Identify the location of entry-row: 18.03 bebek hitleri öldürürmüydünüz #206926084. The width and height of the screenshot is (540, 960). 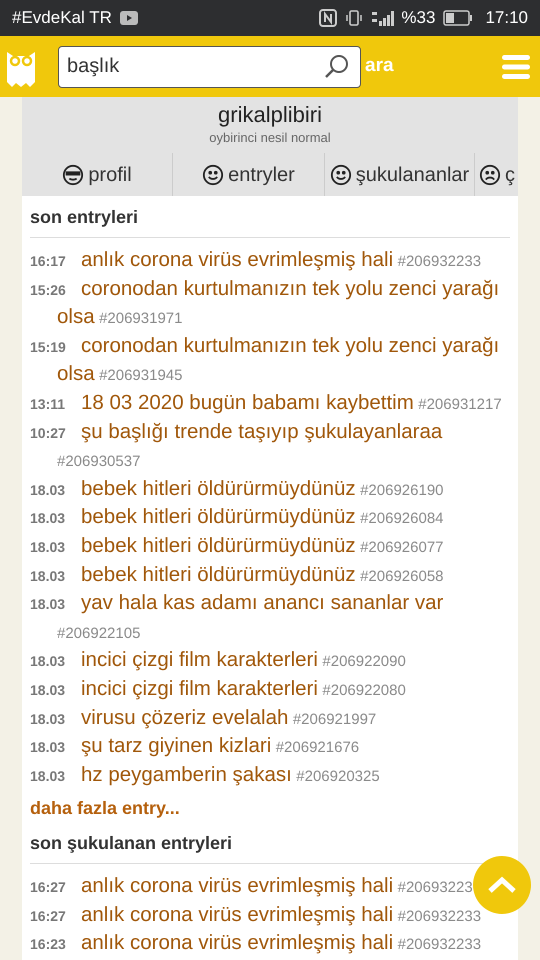
(237, 519).